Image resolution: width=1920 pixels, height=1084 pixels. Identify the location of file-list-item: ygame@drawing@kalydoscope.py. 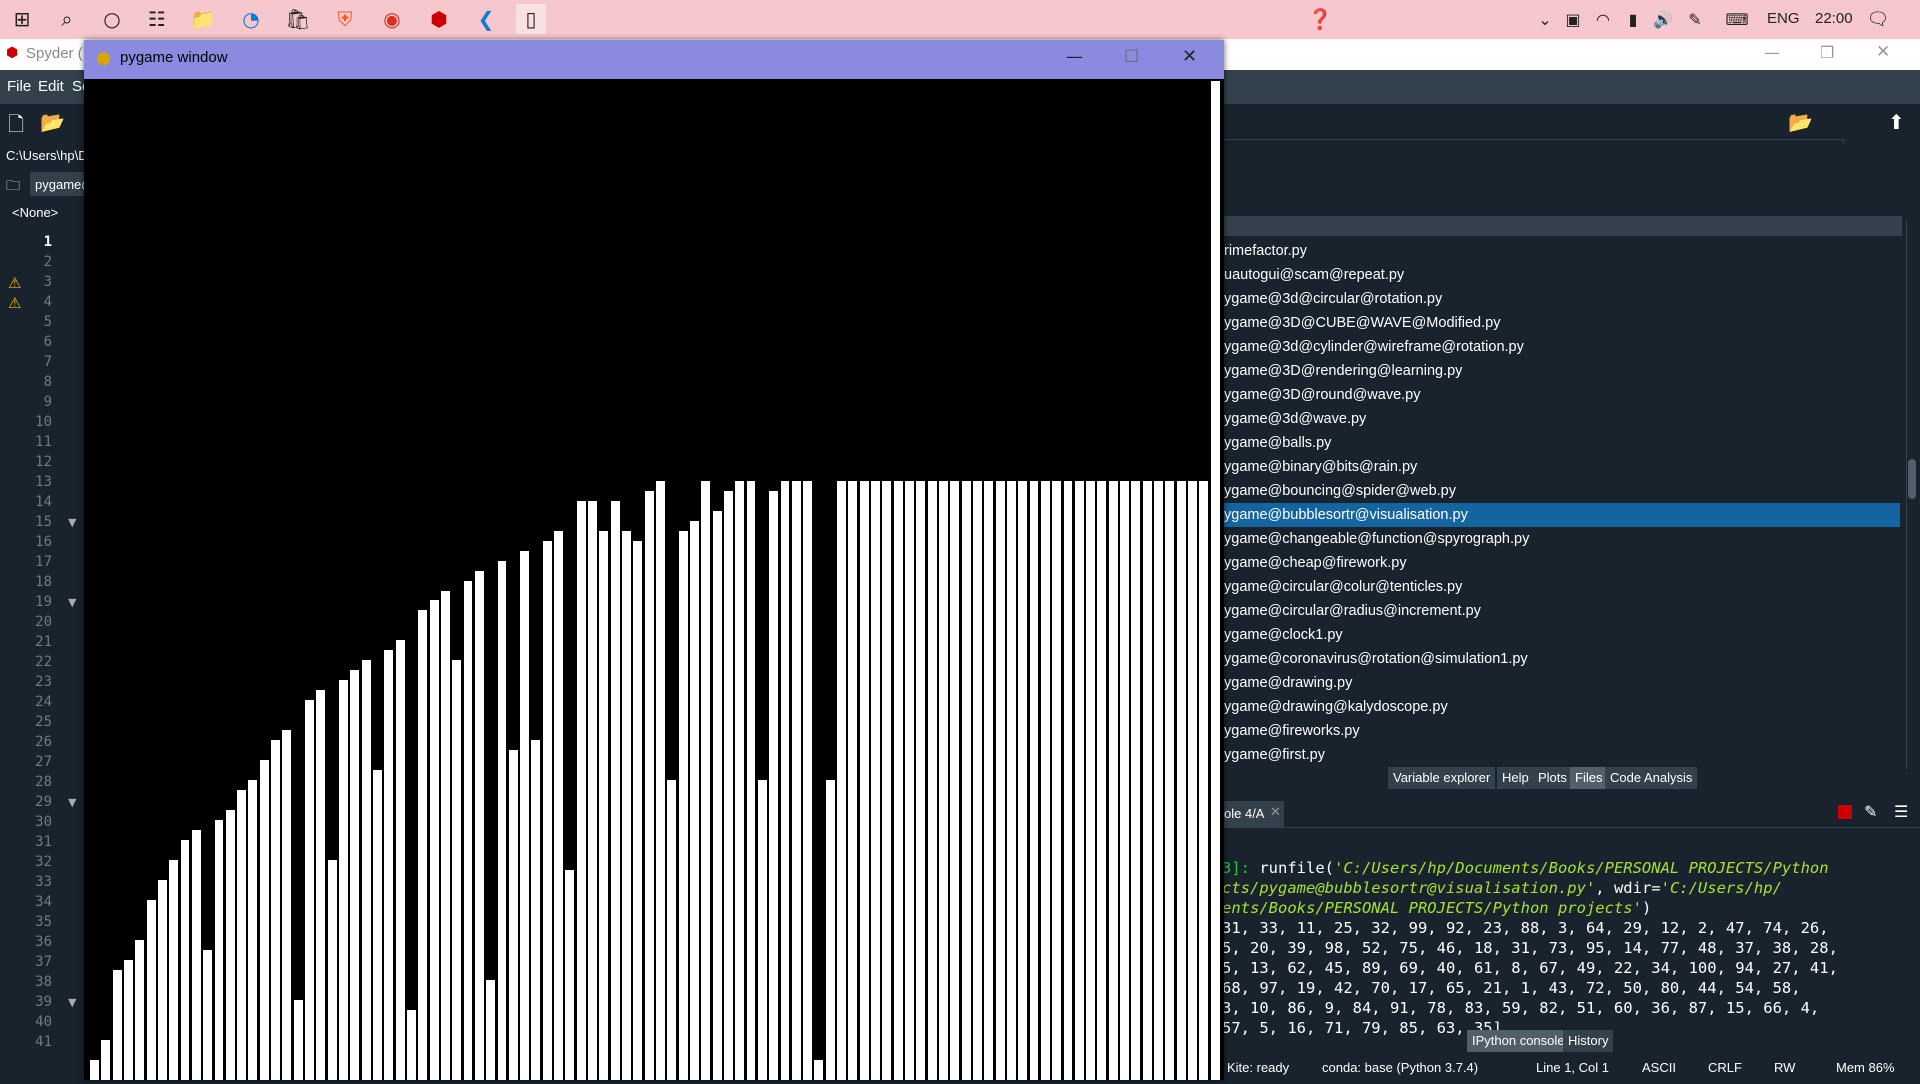
(1561, 707).